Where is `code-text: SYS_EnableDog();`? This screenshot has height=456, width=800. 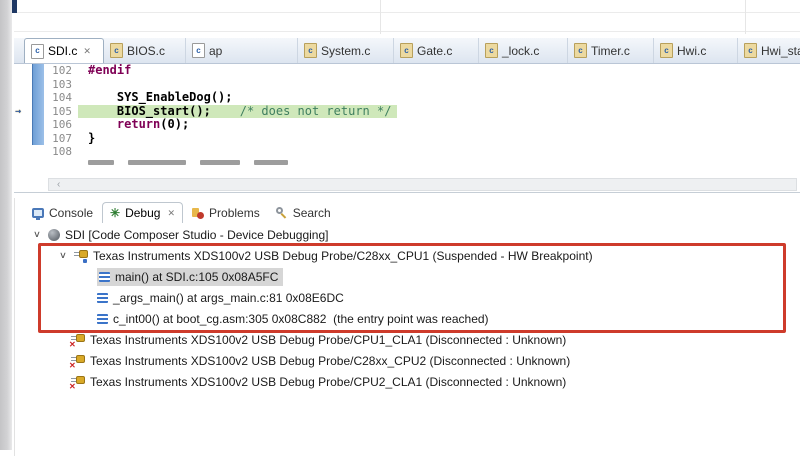 code-text: SYS_EnableDog(); is located at coordinates (160, 97).